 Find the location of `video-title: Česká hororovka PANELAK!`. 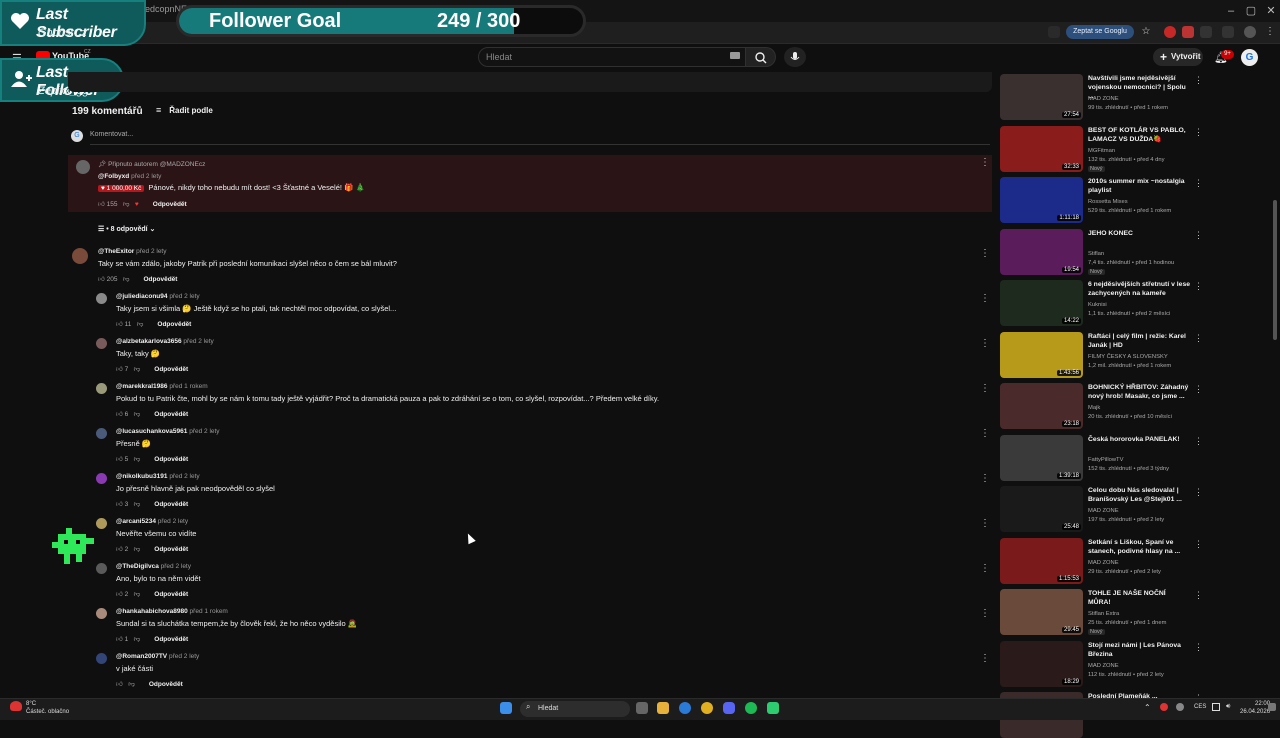

video-title: Česká hororovka PANELAK! is located at coordinates (1139, 439).